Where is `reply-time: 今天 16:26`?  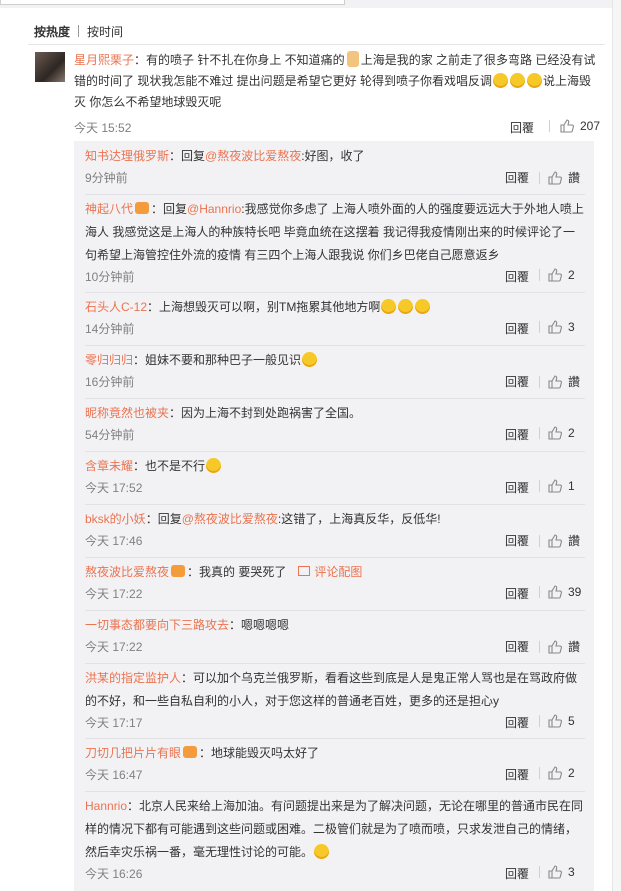 reply-time: 今天 16:26 is located at coordinates (114, 874).